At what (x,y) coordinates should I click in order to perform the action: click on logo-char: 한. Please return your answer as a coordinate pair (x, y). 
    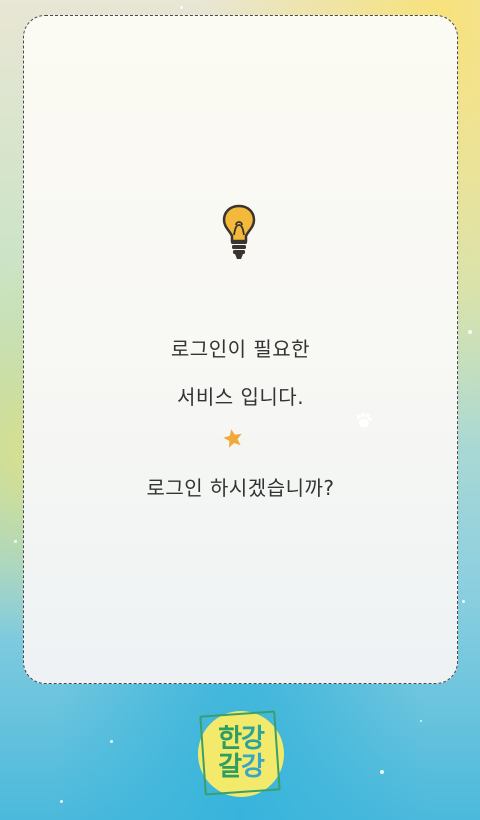
    Looking at the image, I should click on (230, 739).